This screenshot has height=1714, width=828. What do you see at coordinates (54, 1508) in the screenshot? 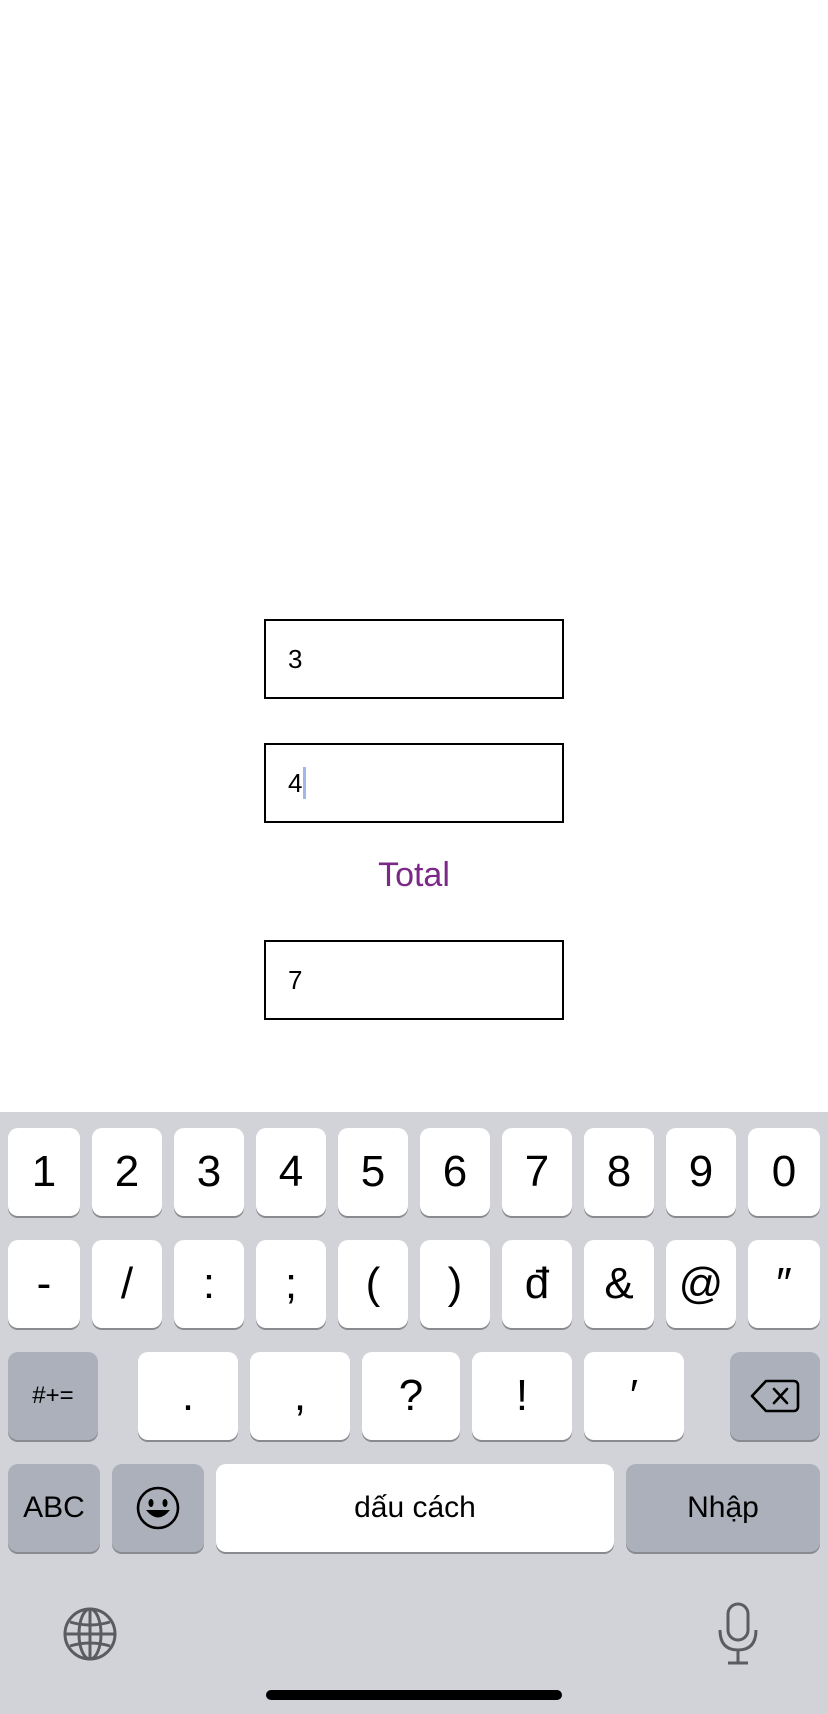
I see `key-abc: ABC` at bounding box center [54, 1508].